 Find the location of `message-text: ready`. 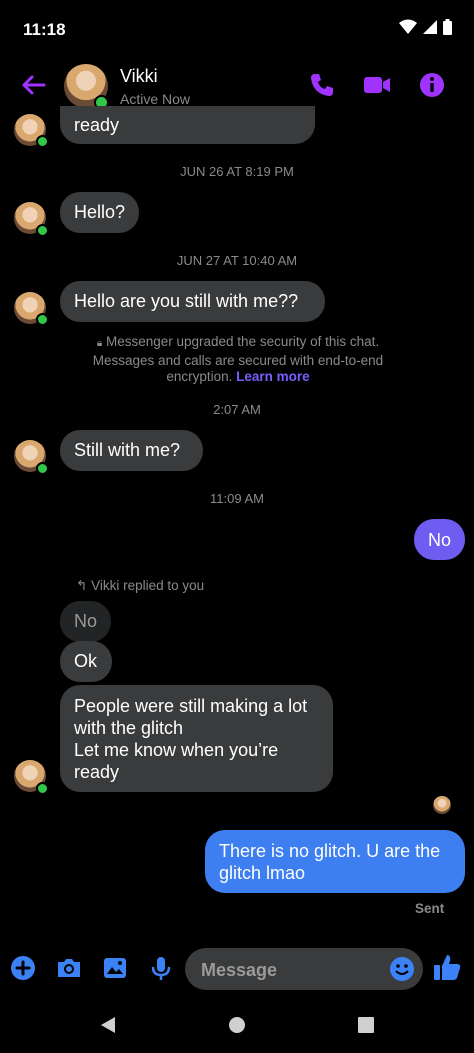

message-text: ready is located at coordinates (97, 125).